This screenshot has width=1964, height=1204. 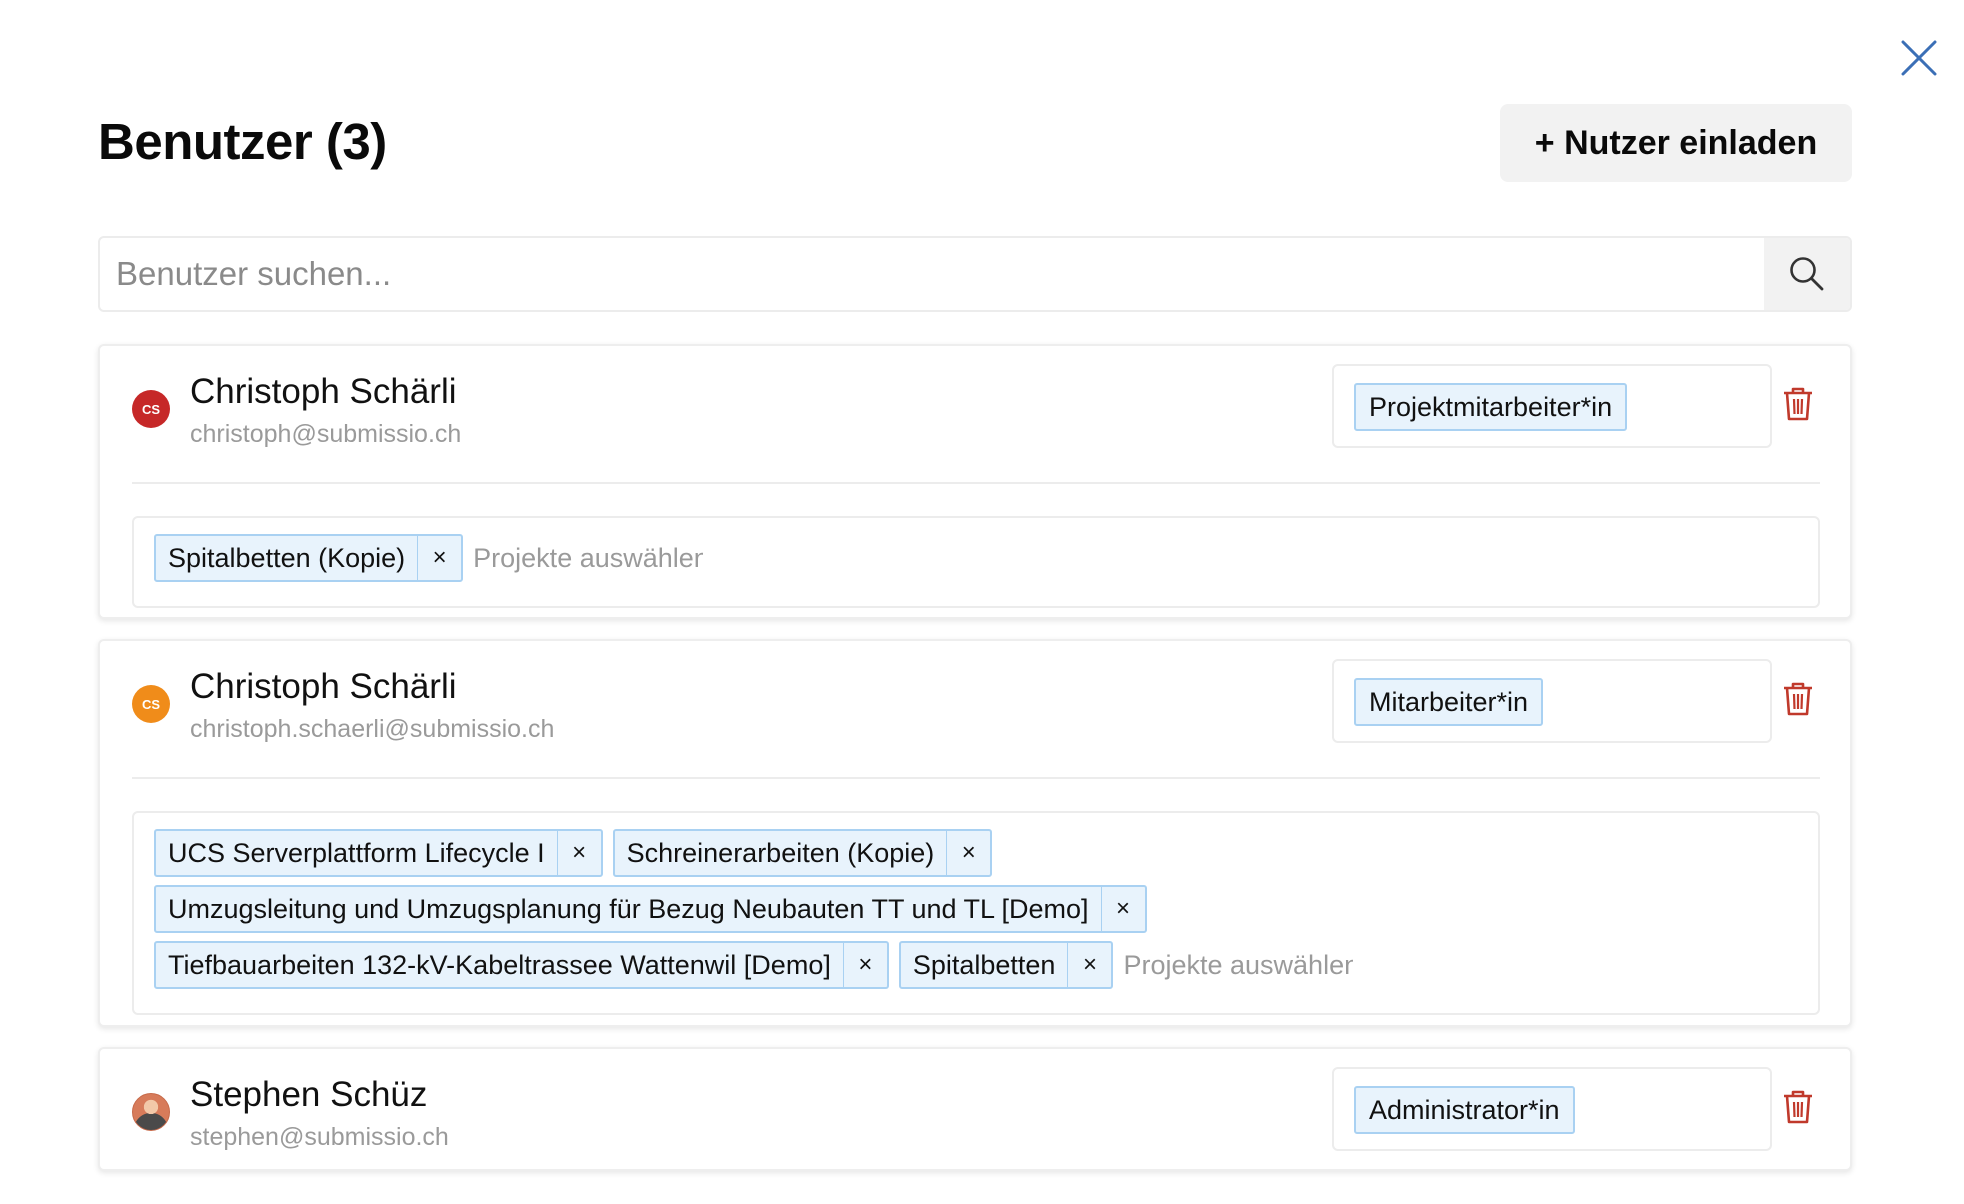 I want to click on user-email: christoph.schaerli@submissio.ch, so click(x=372, y=729).